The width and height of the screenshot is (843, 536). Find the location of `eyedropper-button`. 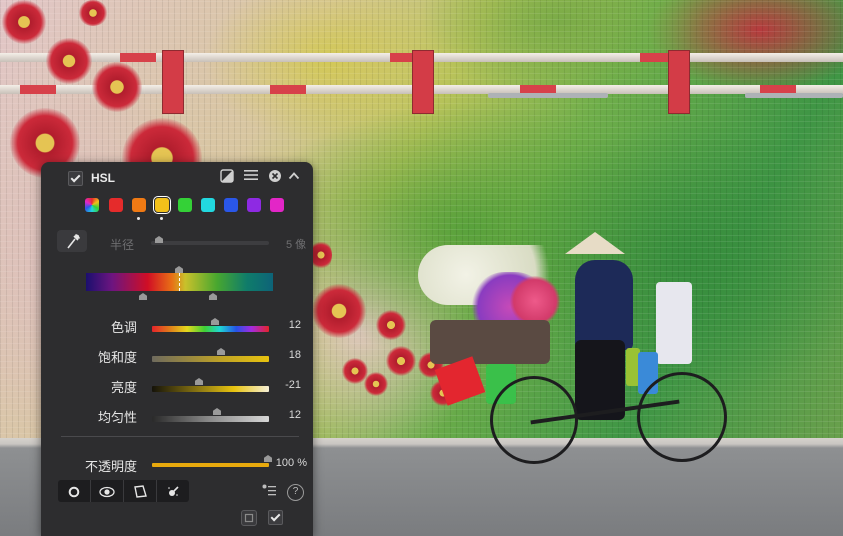

eyedropper-button is located at coordinates (72, 241).